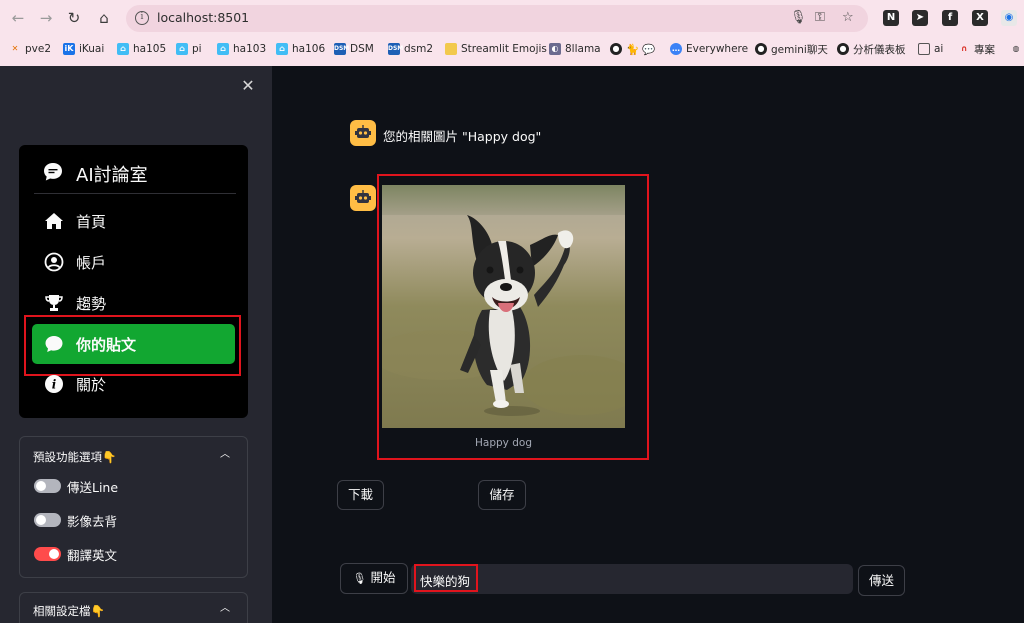 This screenshot has width=1024, height=623. Describe the element at coordinates (950, 18) in the screenshot. I see `extension-icon: f` at that location.